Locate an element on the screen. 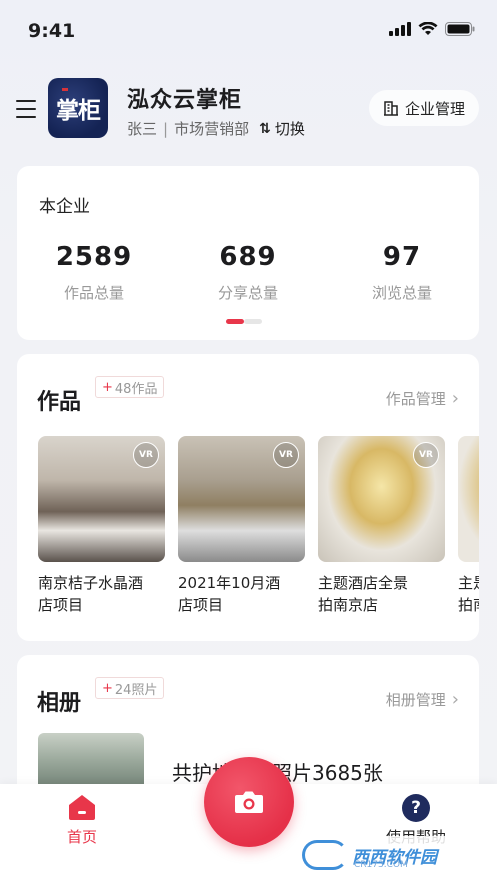 The width and height of the screenshot is (497, 883). works-badge: +48作品 is located at coordinates (130, 387).